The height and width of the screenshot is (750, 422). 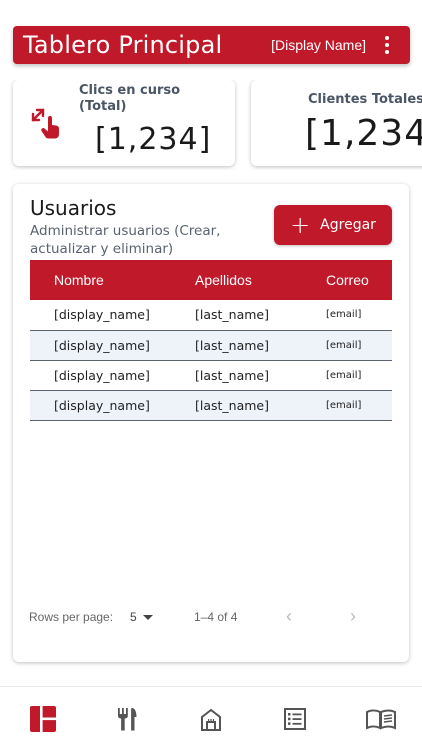 I want to click on touch-expand-icon, so click(x=45, y=123).